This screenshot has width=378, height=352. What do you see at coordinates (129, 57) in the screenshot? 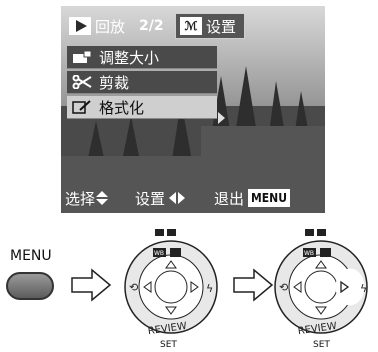
I see `menu-item-label: 调整大小` at bounding box center [129, 57].